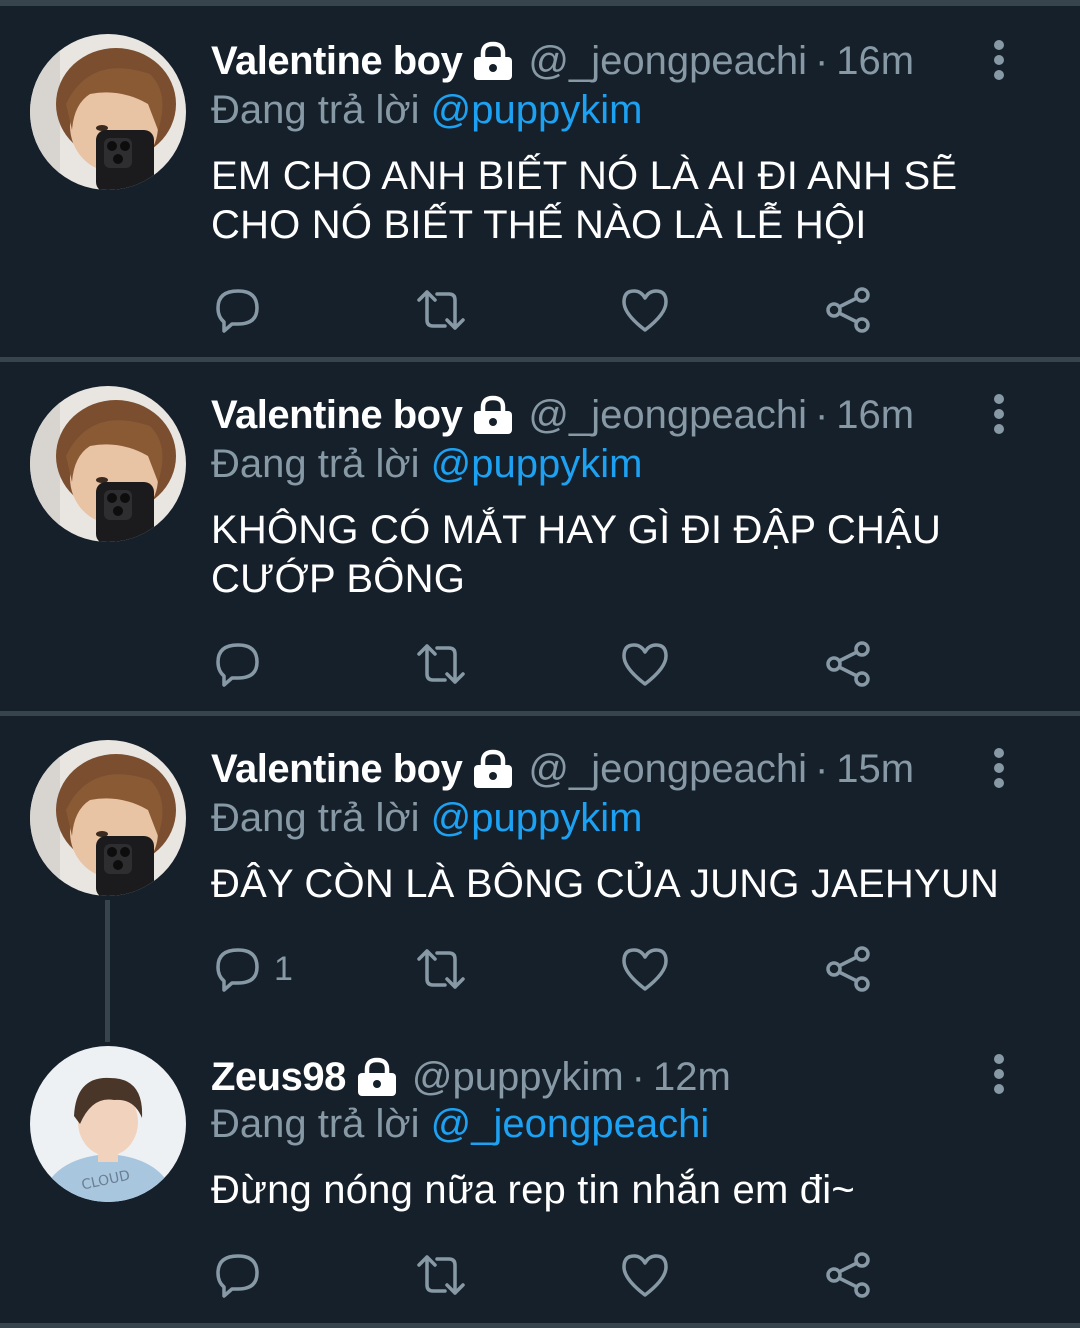 This screenshot has height=1328, width=1080. Describe the element at coordinates (875, 769) in the screenshot. I see `timestamp: 15m` at that location.